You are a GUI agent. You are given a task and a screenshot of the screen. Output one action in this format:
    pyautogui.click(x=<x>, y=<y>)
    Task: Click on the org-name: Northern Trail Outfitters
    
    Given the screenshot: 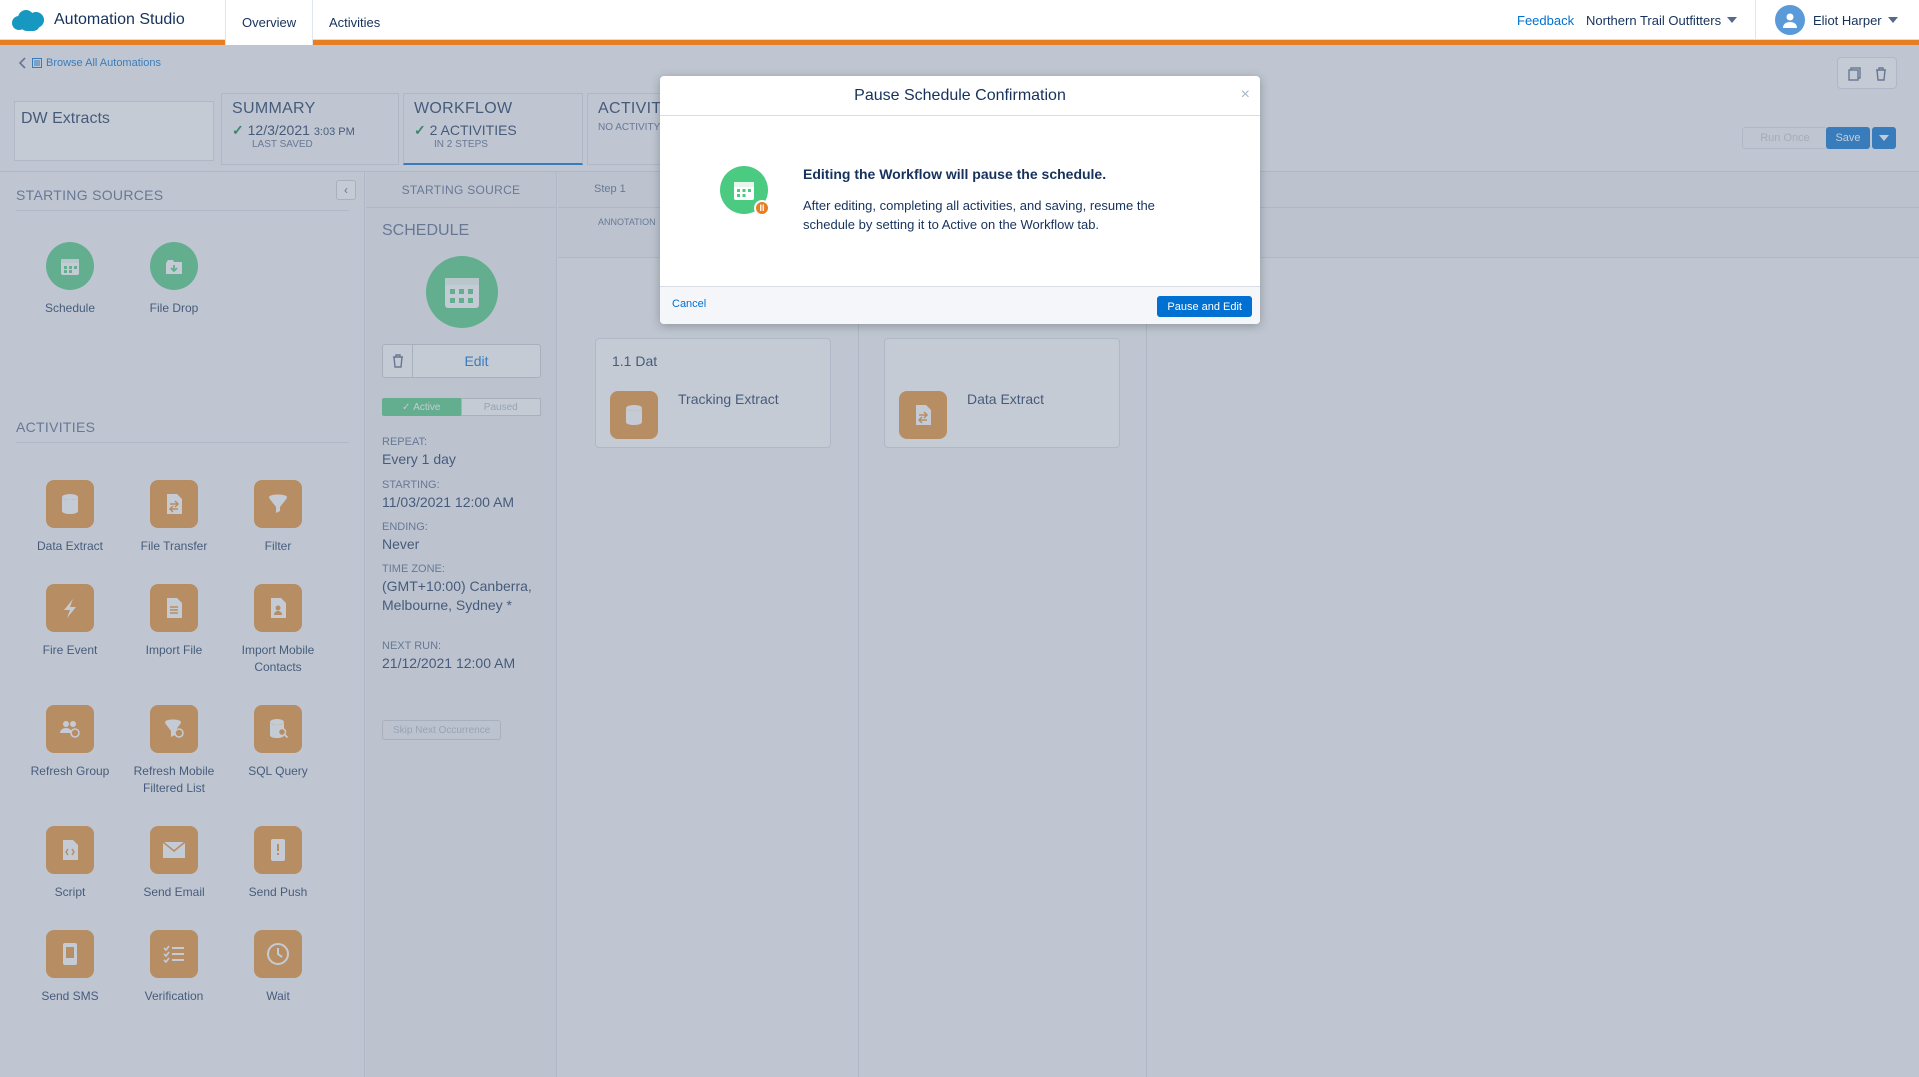 What is the action you would take?
    pyautogui.click(x=1654, y=20)
    